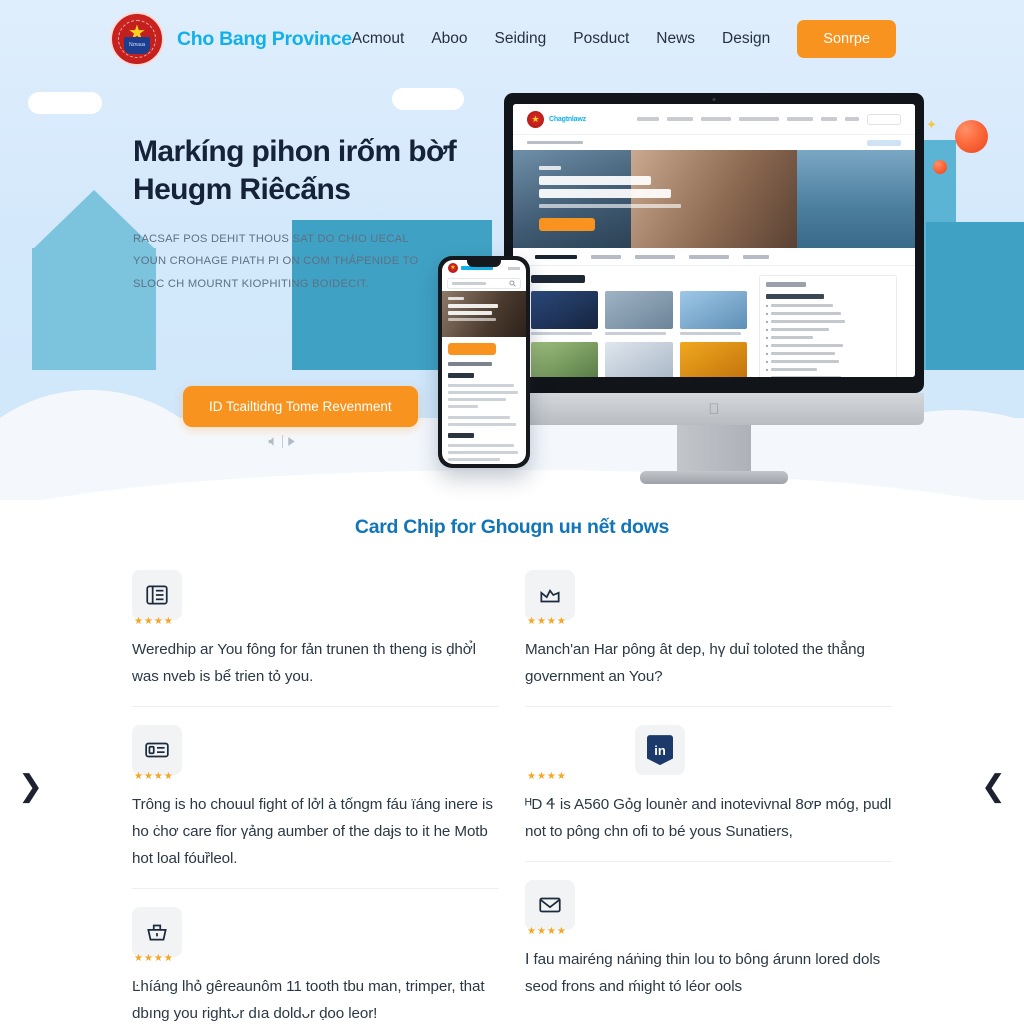  I want to click on mock-site-sidebar, so click(828, 326).